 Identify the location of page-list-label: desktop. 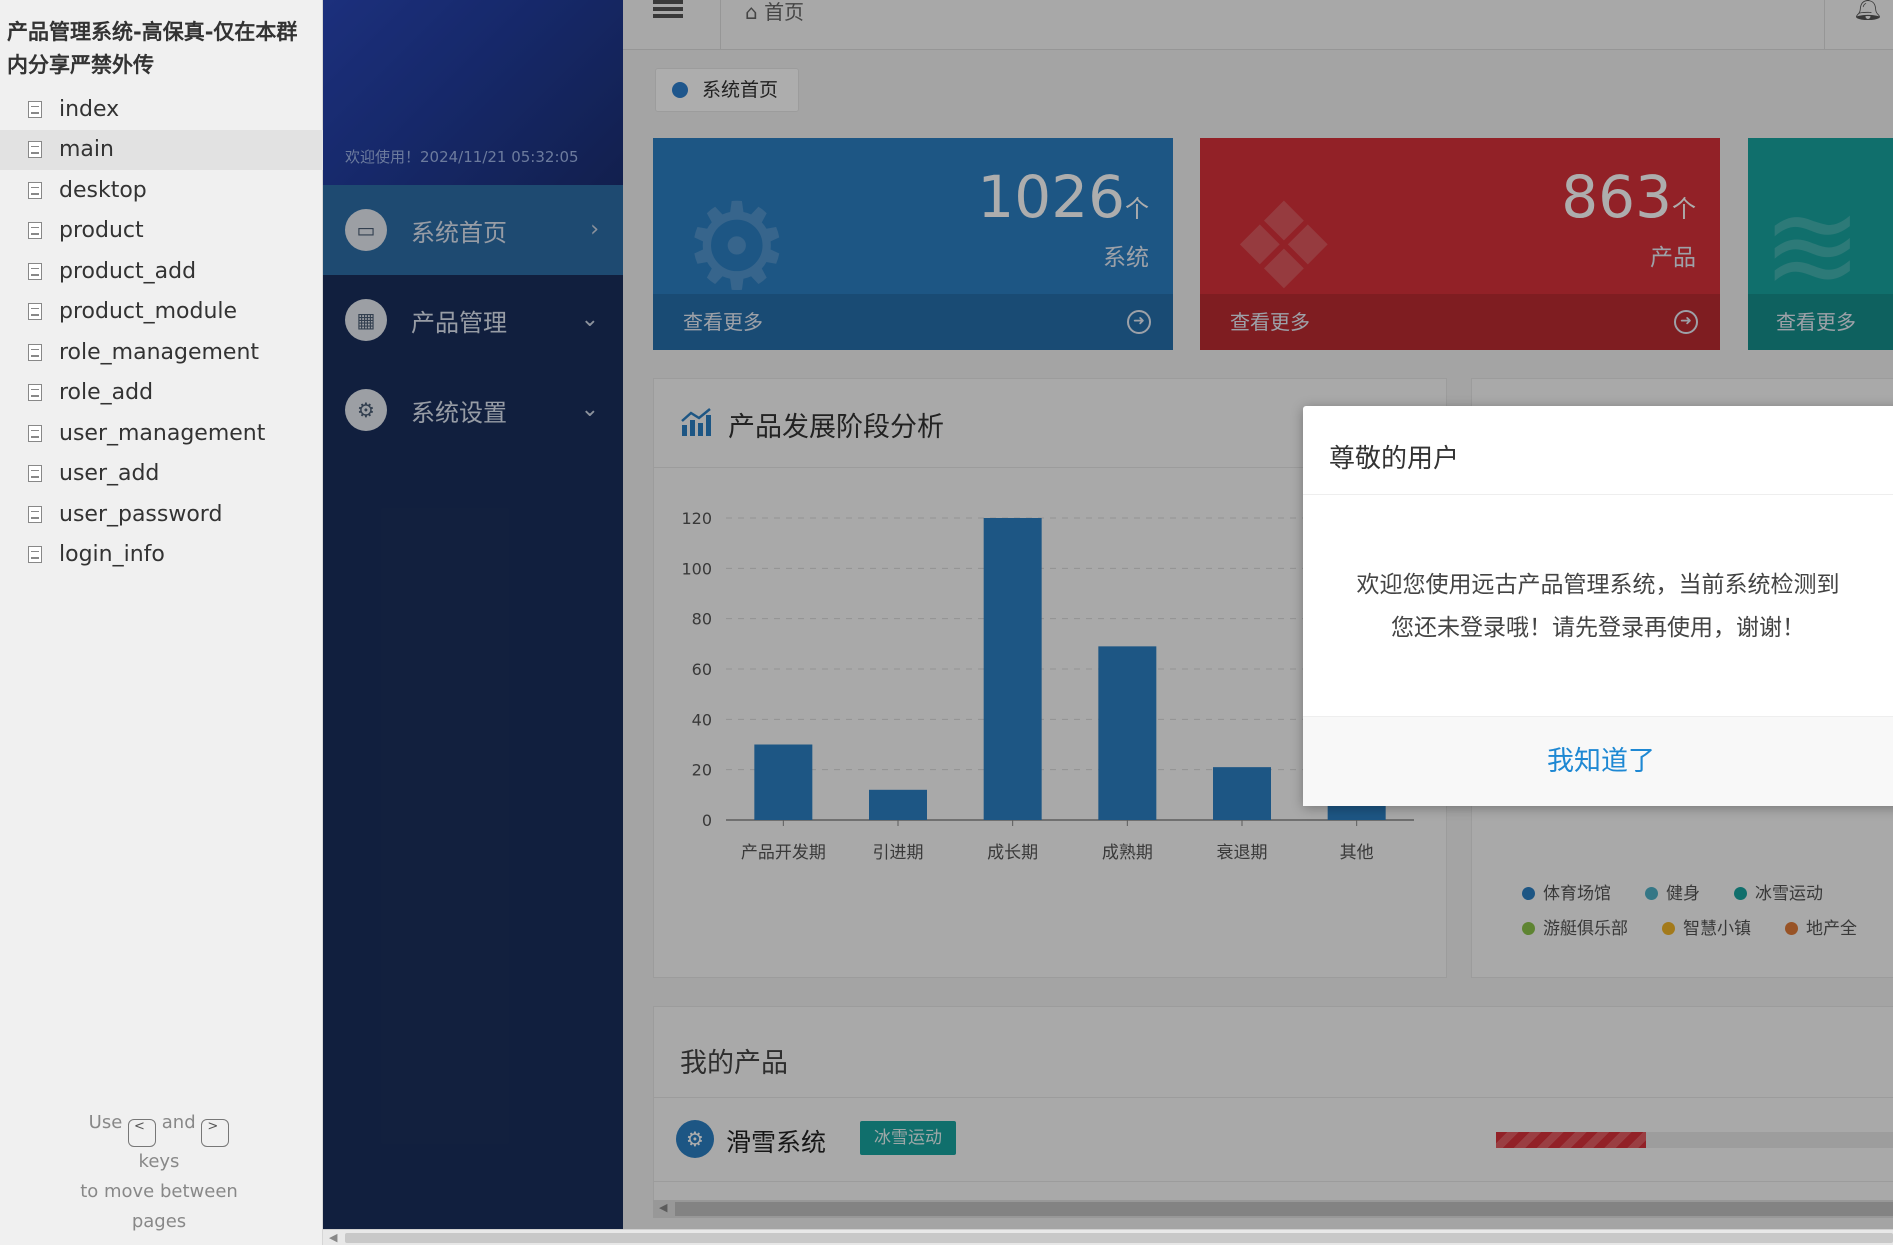
(103, 190).